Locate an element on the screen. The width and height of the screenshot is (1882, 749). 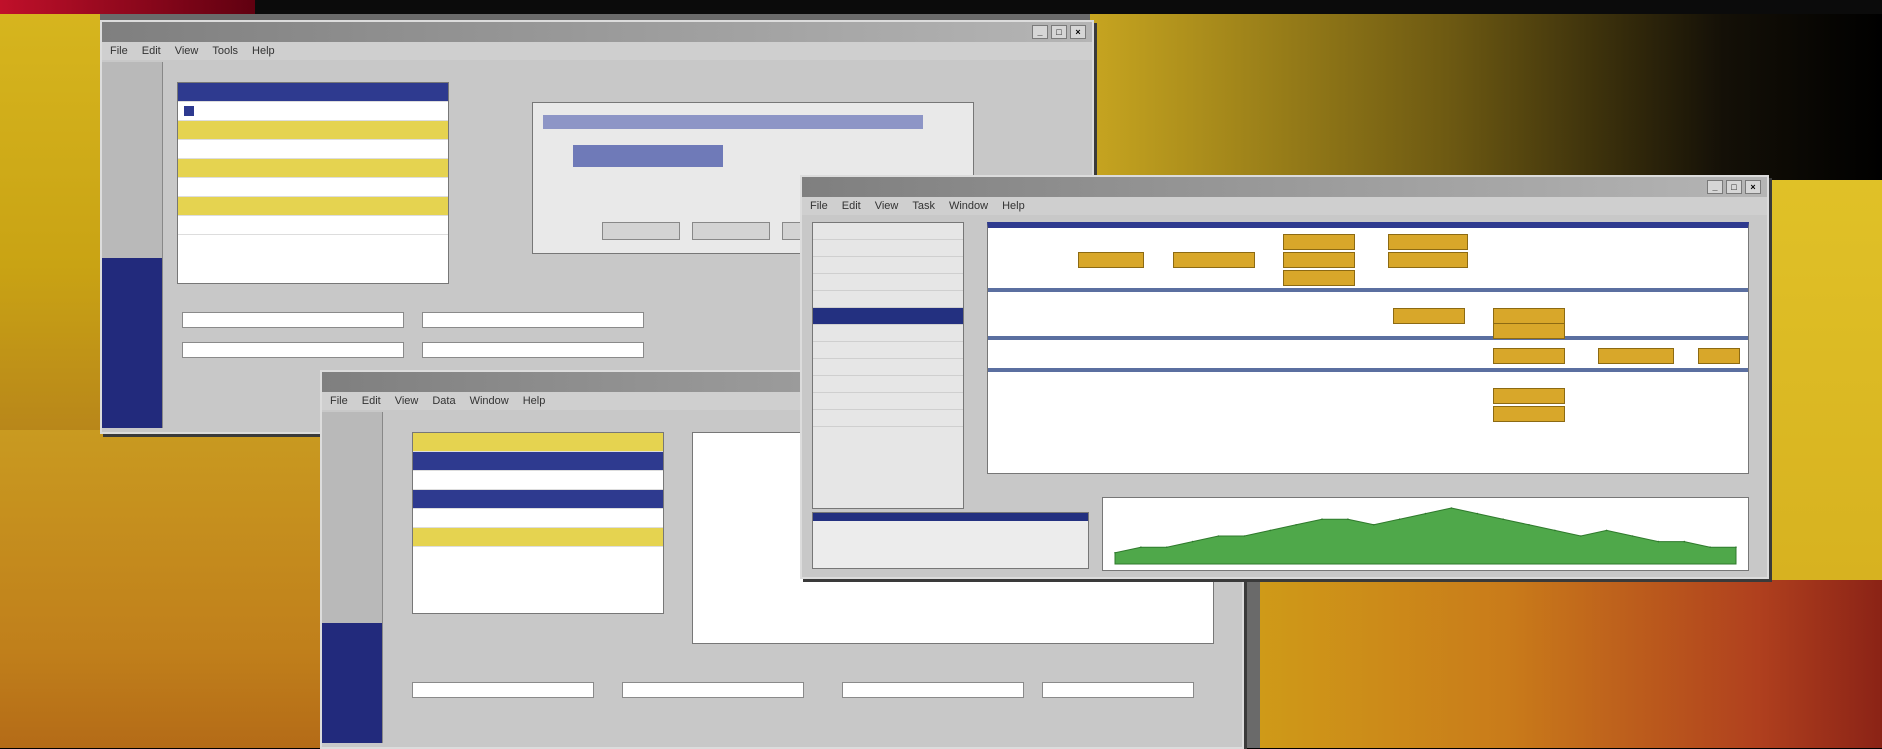
window-middle-list is located at coordinates (538, 523).